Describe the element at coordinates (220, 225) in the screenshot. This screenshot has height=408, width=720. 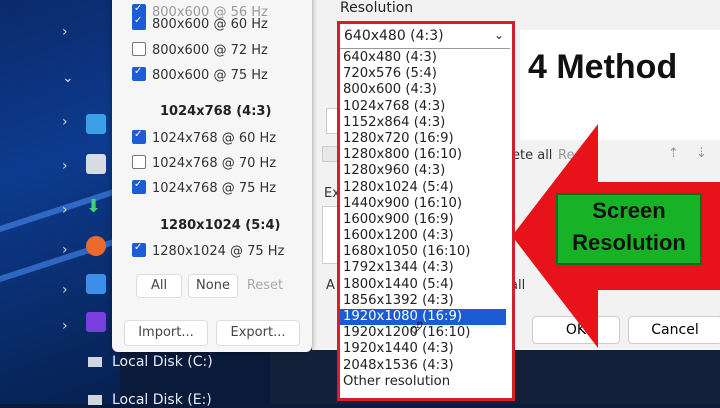
I see `group-heading: 1280x1024 (5:4)` at that location.